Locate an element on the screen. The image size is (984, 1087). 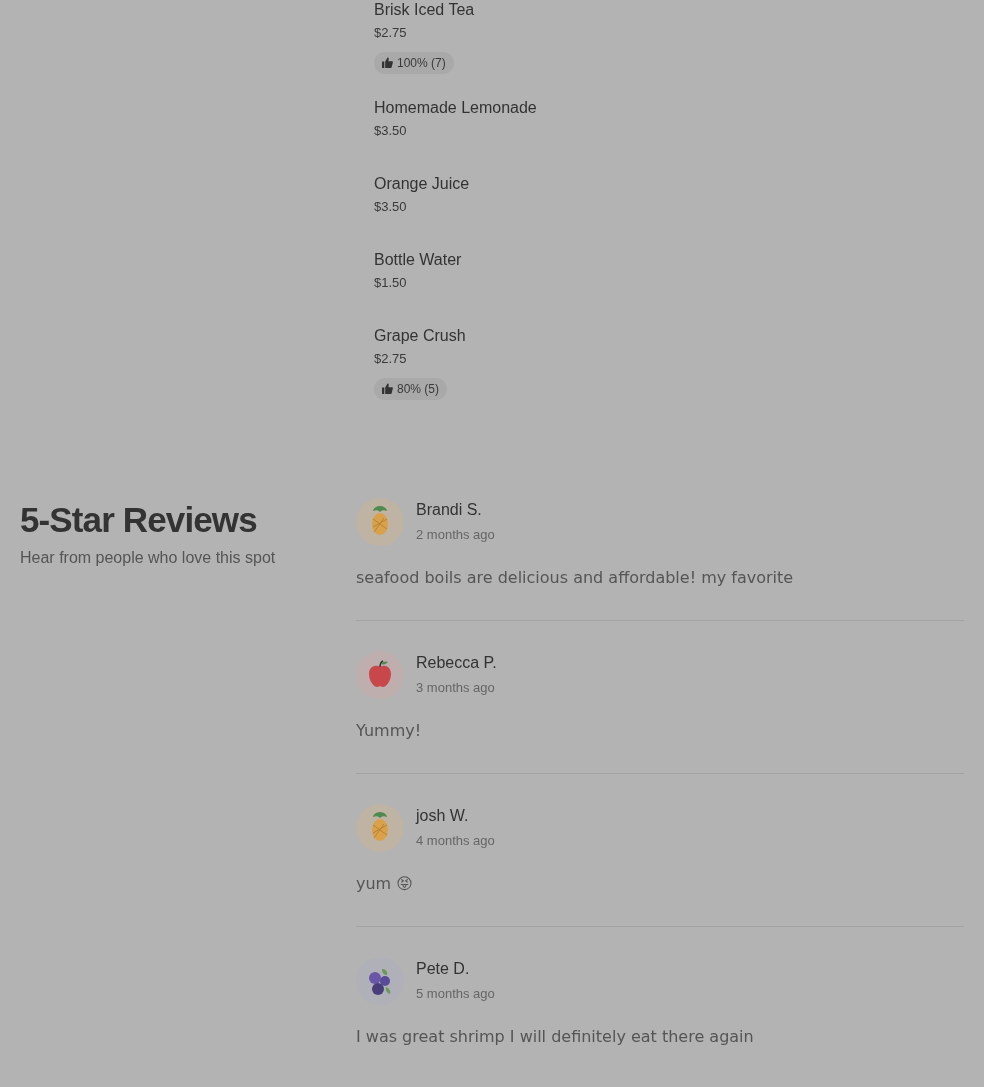
review-text: I was great shrimp I will definitely eat there again is located at coordinates (555, 1037).